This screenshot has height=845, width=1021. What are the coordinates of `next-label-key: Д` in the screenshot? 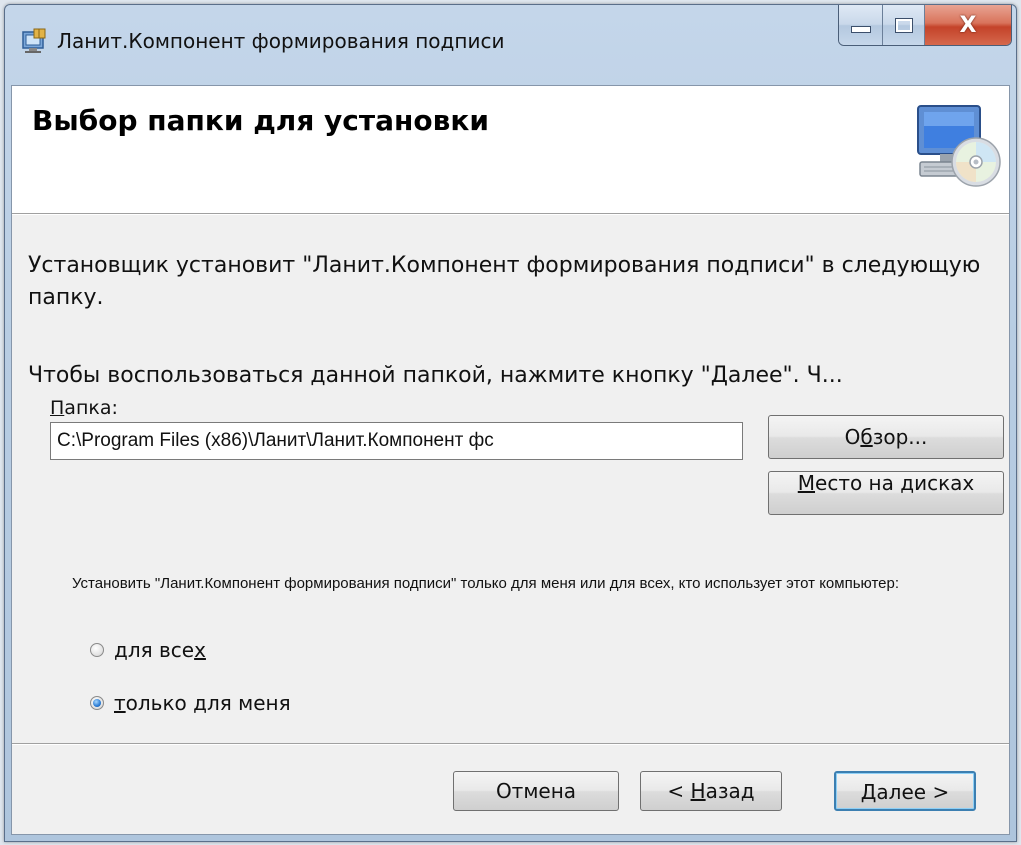 It's located at (868, 792).